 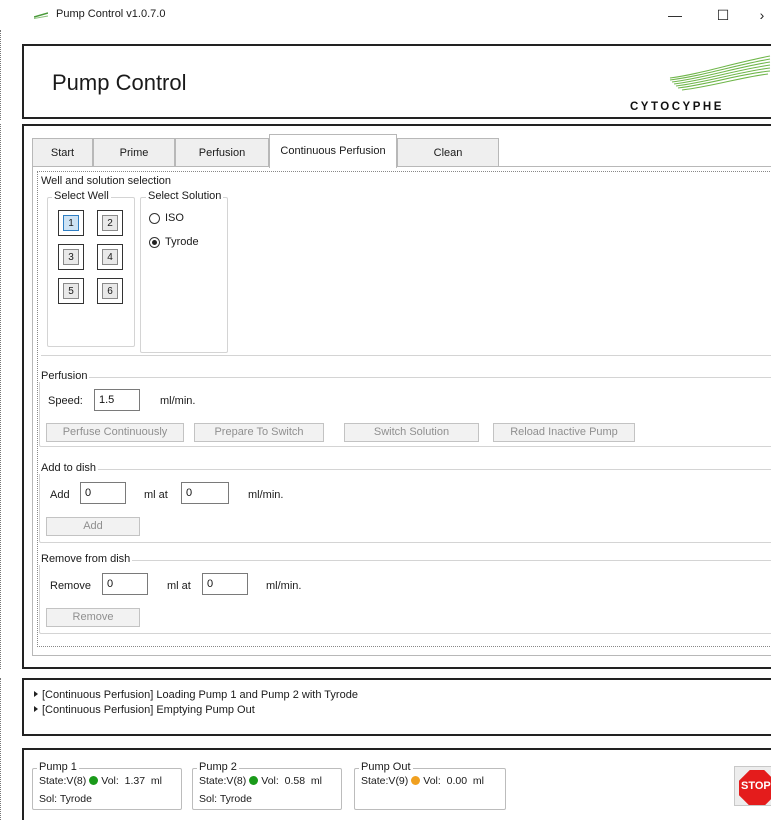 What do you see at coordinates (60, 495) in the screenshot?
I see `add-label: Add` at bounding box center [60, 495].